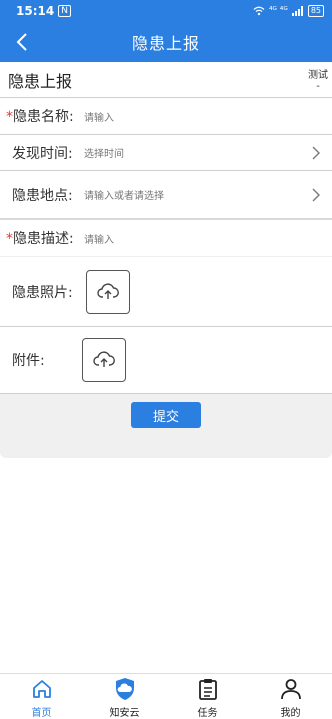  What do you see at coordinates (42, 292) in the screenshot?
I see `hazard-photo-label: 隐患照片:` at bounding box center [42, 292].